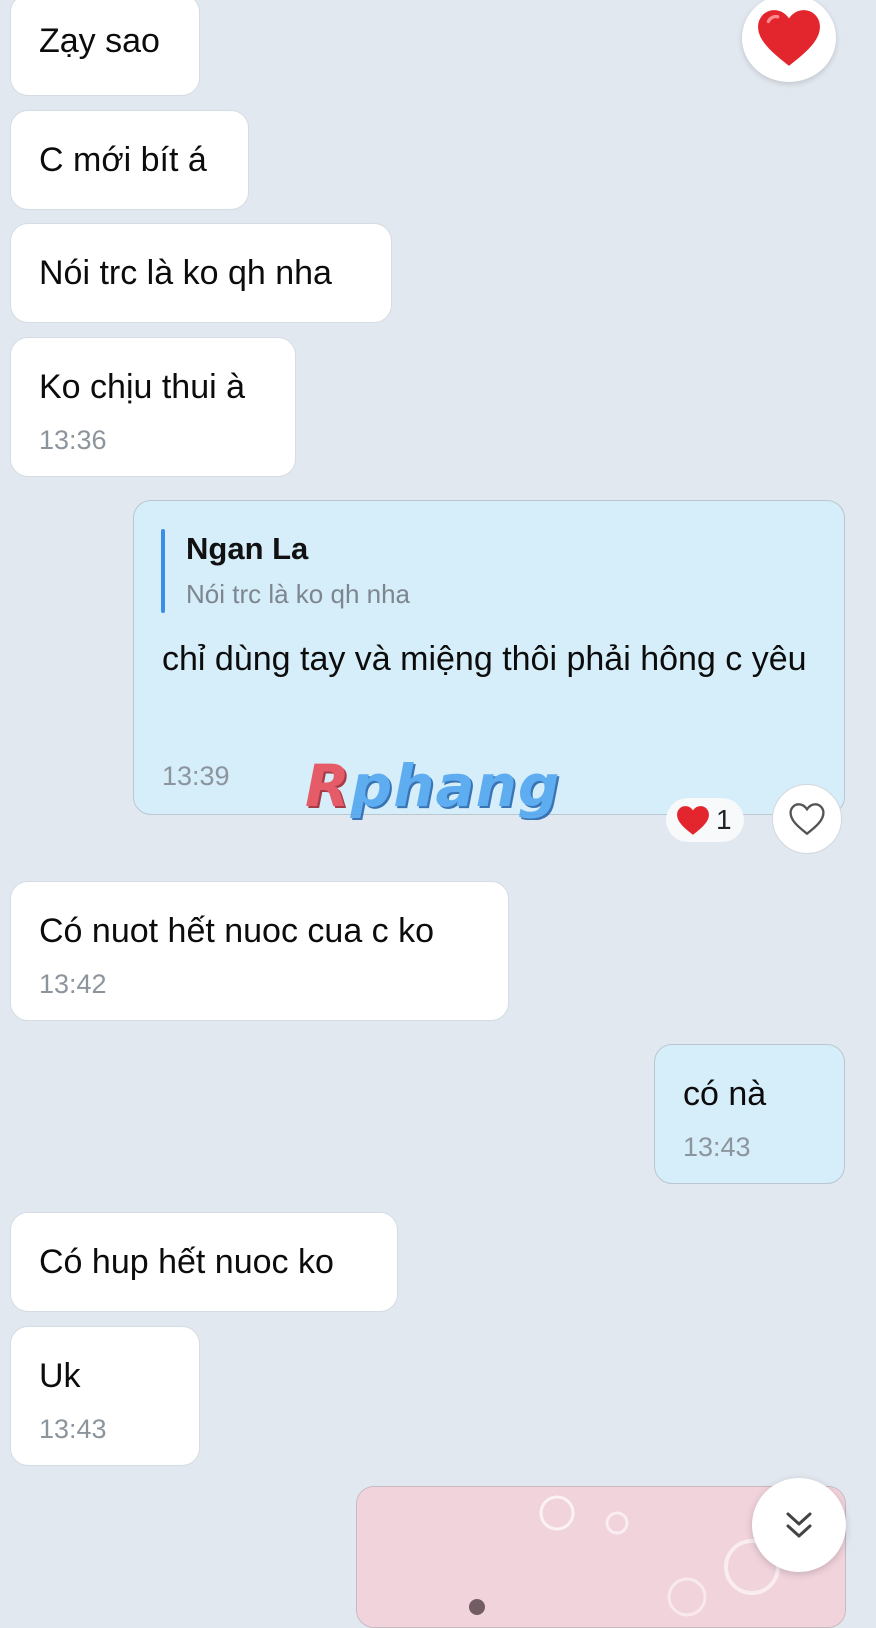 This screenshot has height=1628, width=876. What do you see at coordinates (73, 984) in the screenshot?
I see `message-timestamp: 13:42` at bounding box center [73, 984].